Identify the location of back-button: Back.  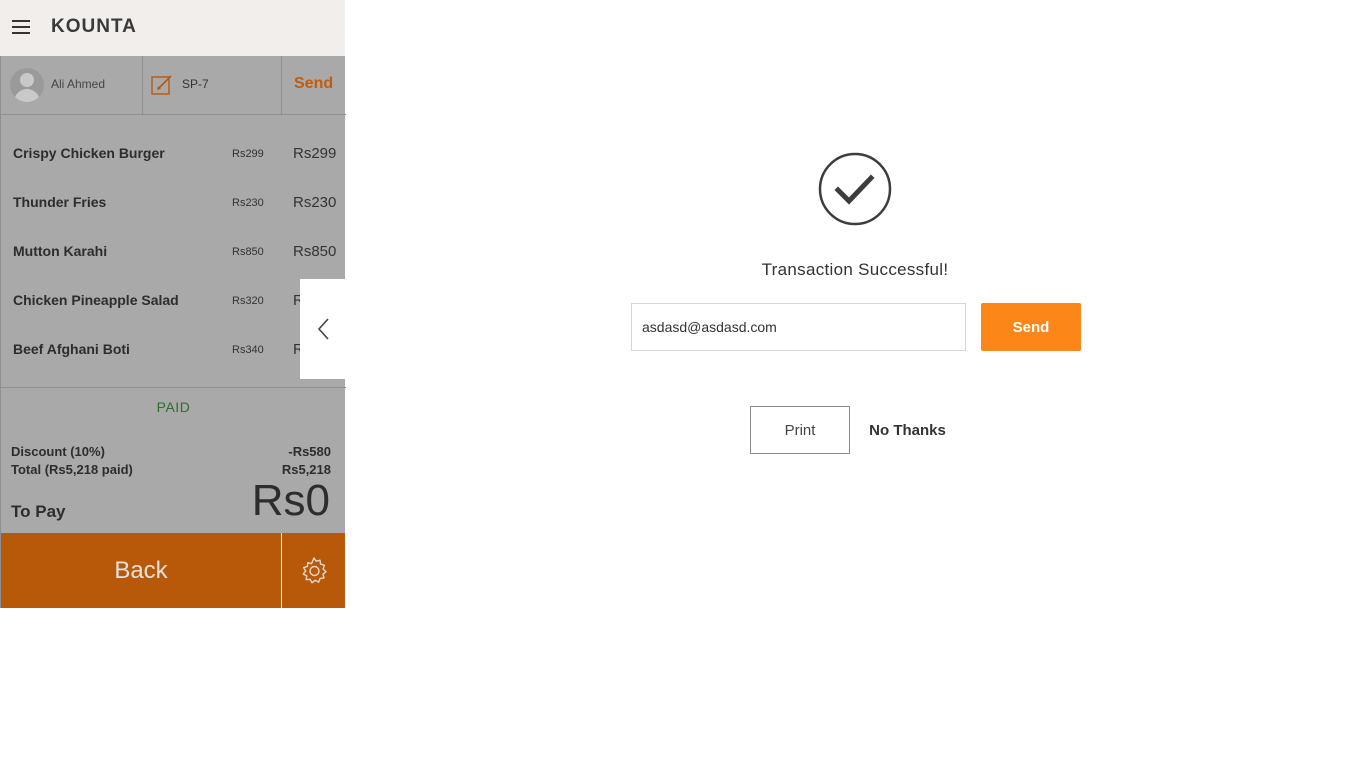
(140, 570).